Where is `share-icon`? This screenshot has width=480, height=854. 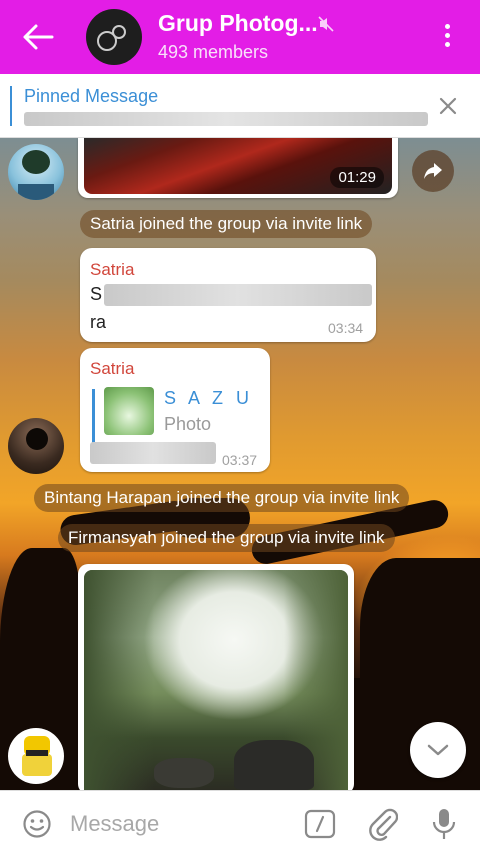 share-icon is located at coordinates (433, 171).